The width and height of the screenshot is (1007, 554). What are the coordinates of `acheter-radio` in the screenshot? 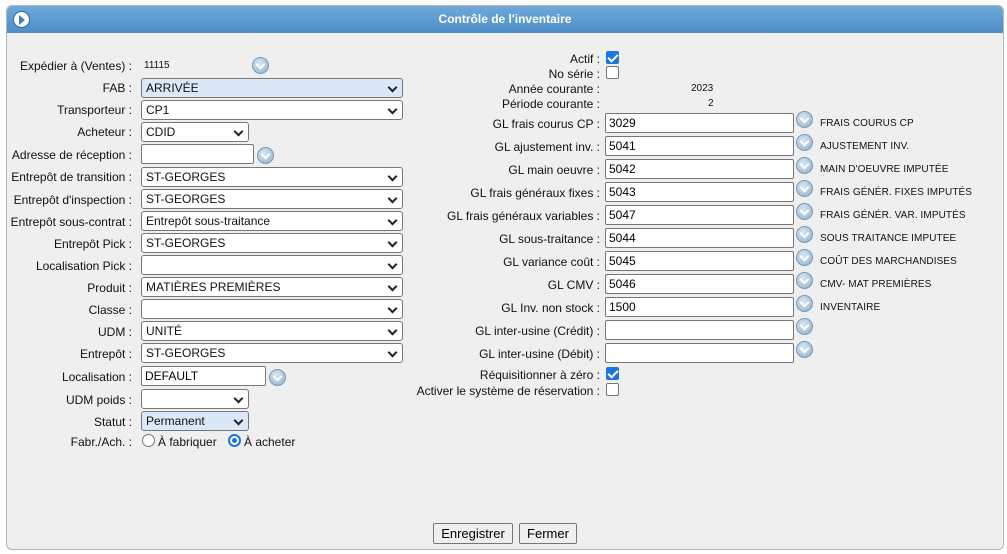 It's located at (234, 440).